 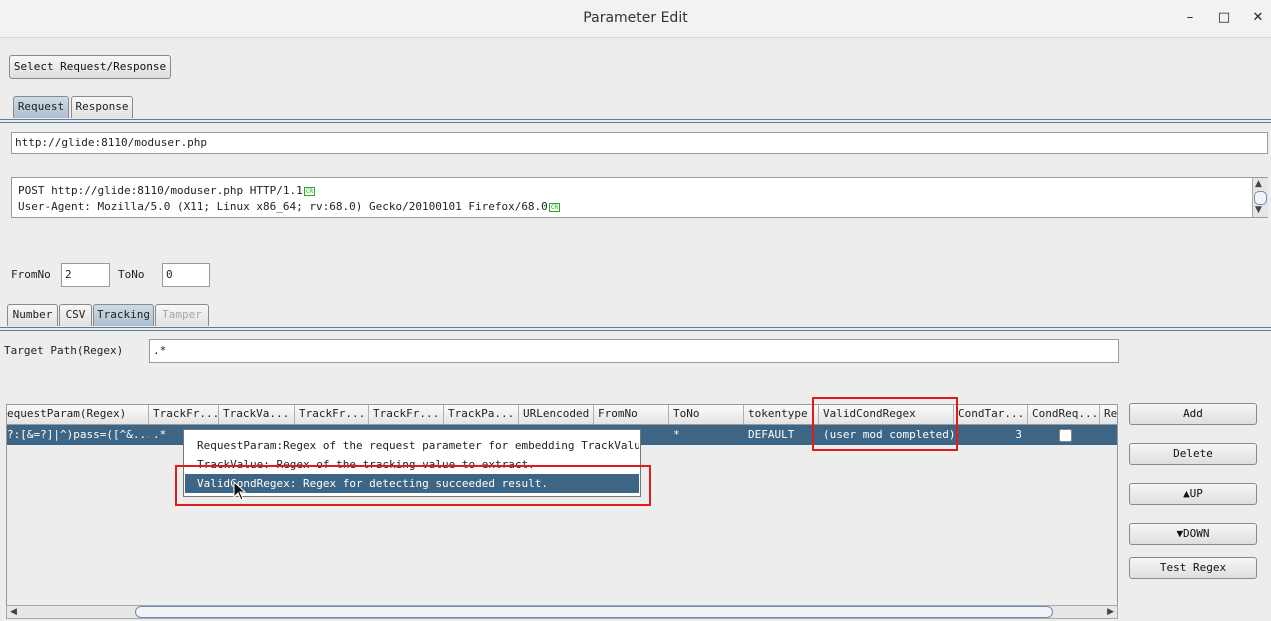 What do you see at coordinates (1108, 414) in the screenshot?
I see `column-header: Re` at bounding box center [1108, 414].